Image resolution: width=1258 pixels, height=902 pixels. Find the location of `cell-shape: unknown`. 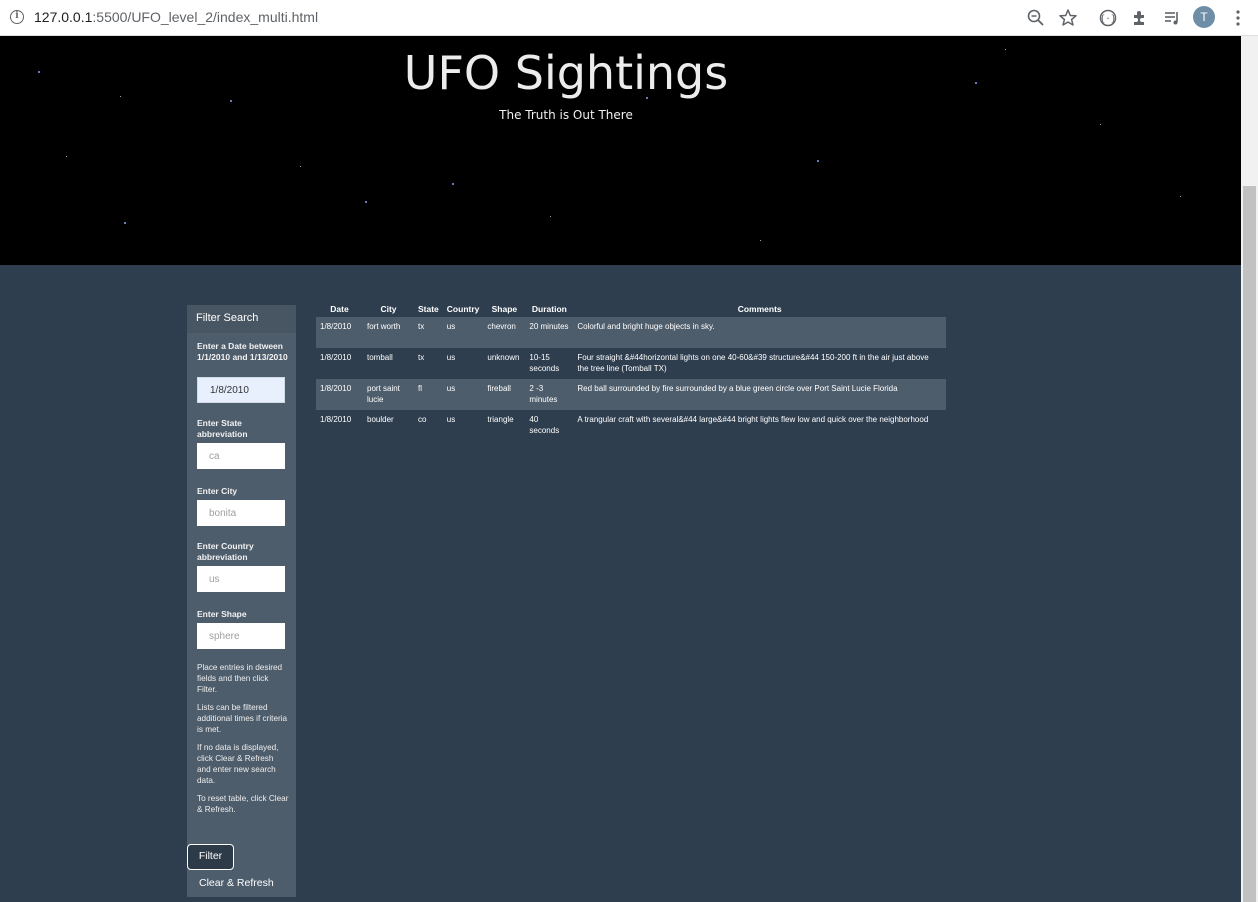

cell-shape: unknown is located at coordinates (504, 363).